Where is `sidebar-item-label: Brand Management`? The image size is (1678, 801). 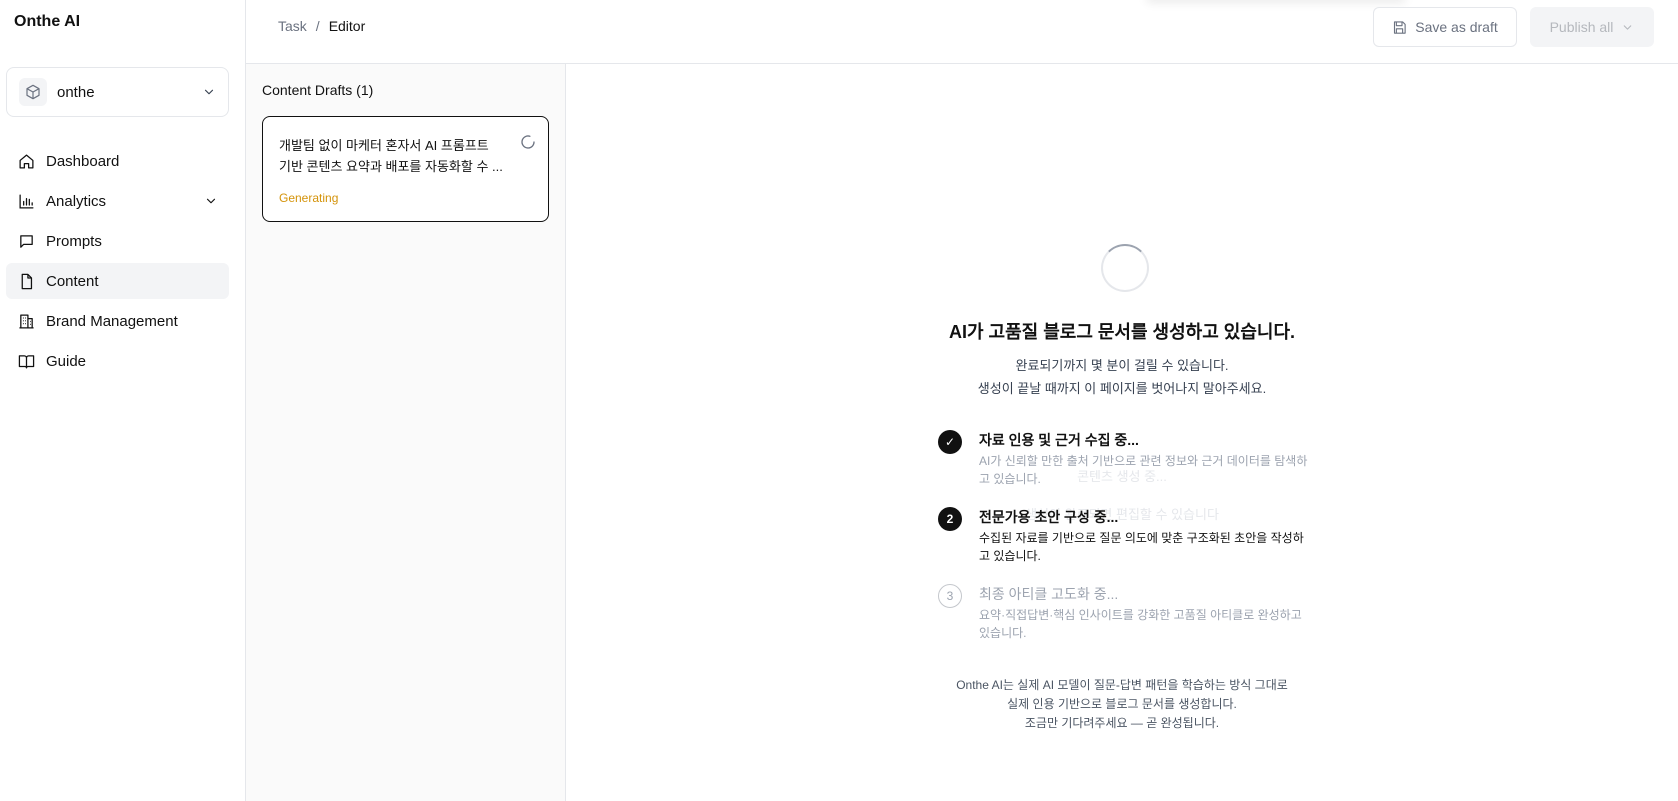 sidebar-item-label: Brand Management is located at coordinates (112, 321).